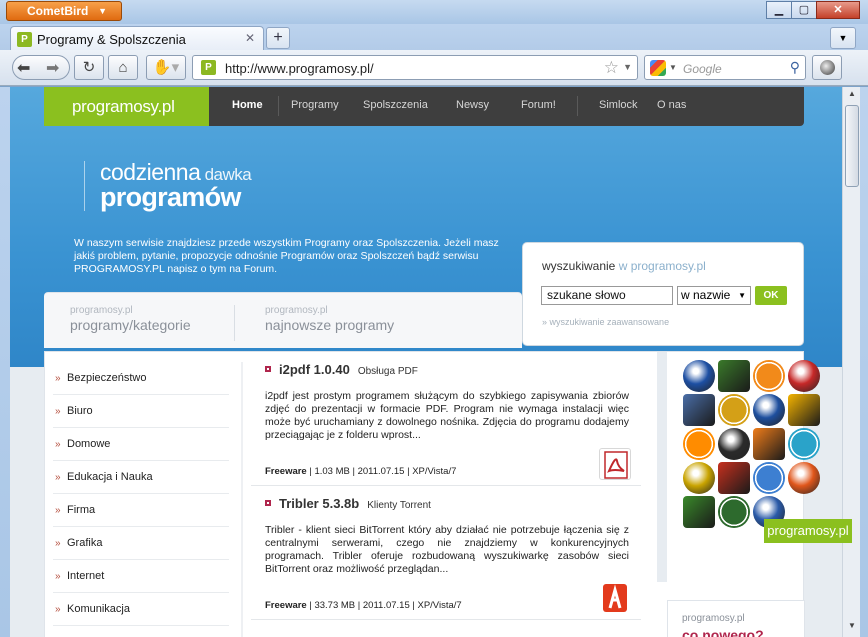 The height and width of the screenshot is (637, 868). What do you see at coordinates (166, 67) in the screenshot?
I see `bookmark-download-button: ✋▾` at bounding box center [166, 67].